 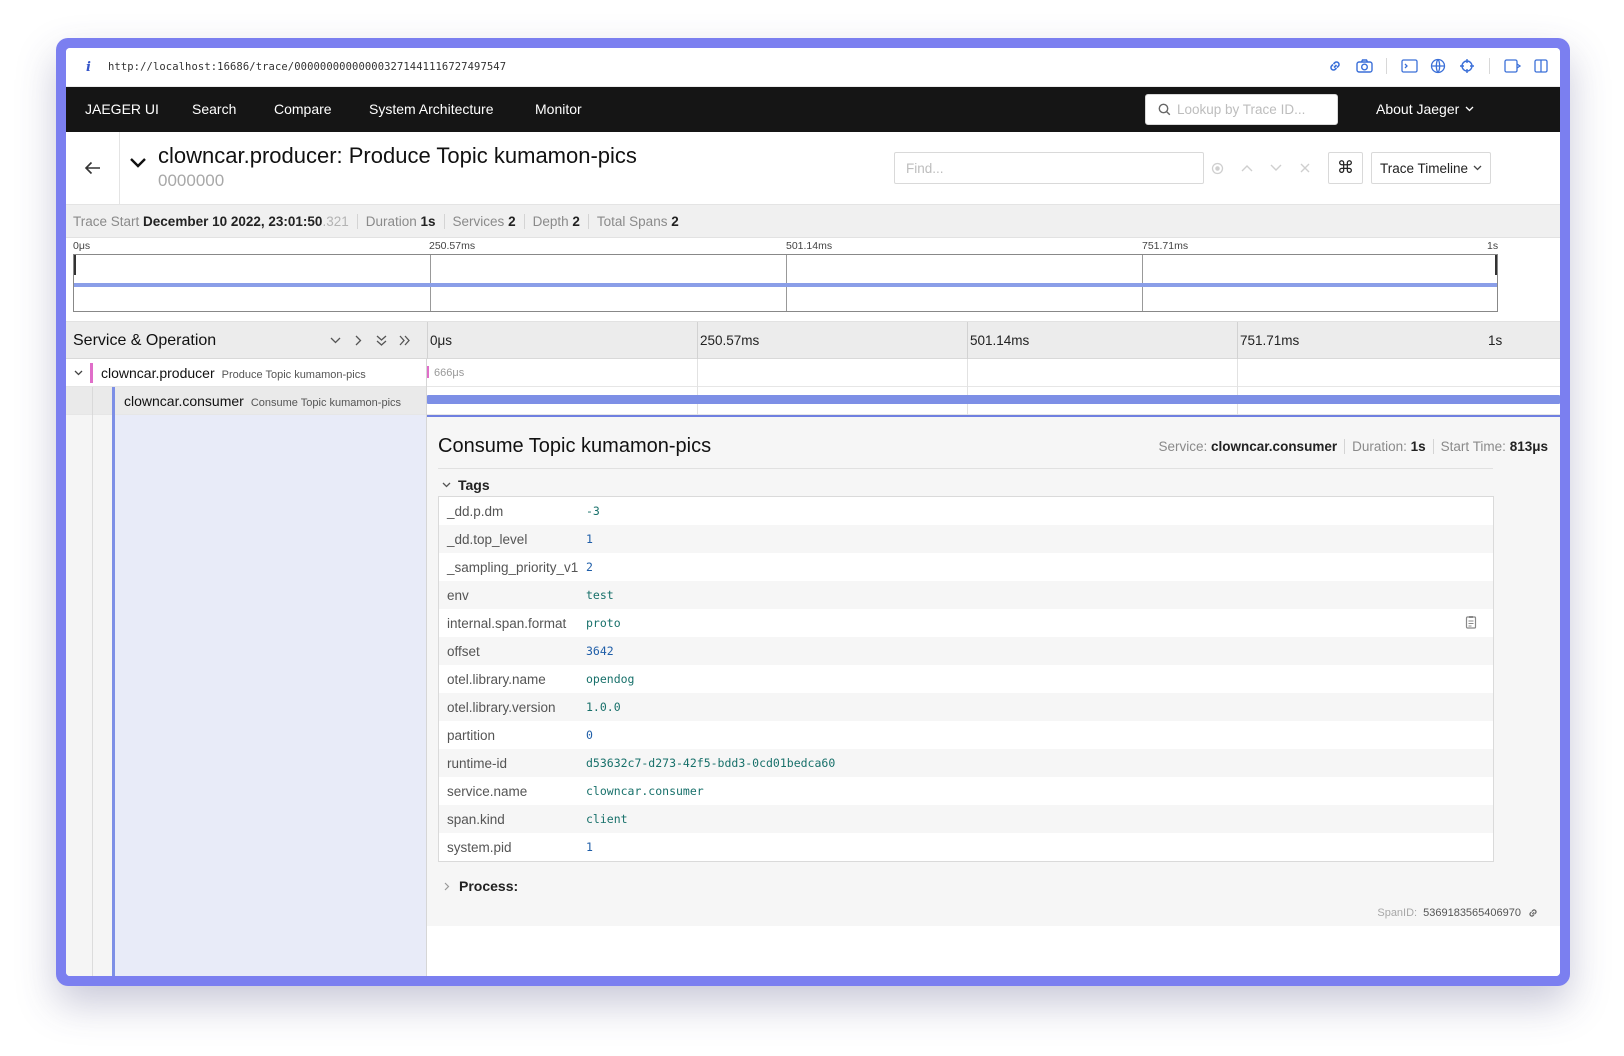 I want to click on nav-system-architecture: System Architecture, so click(x=431, y=109).